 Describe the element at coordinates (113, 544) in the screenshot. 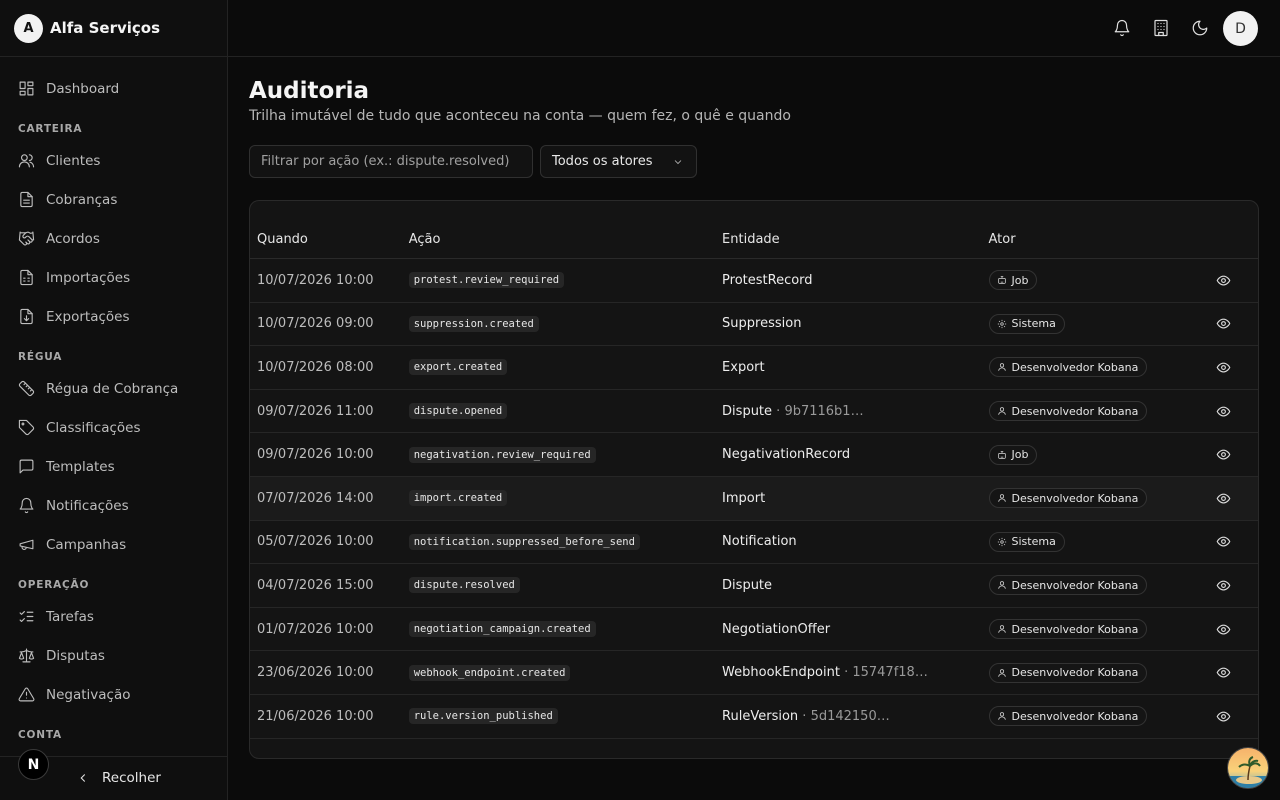

I see `sidebar-item-campanhas: Campanhas` at that location.